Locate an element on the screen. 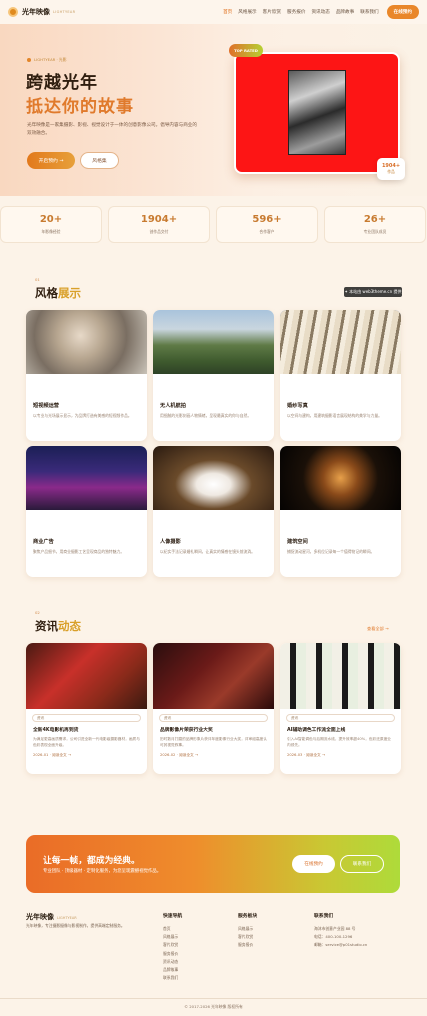 The height and width of the screenshot is (1016, 427). news-date: 2026-01 is located at coordinates (41, 755).